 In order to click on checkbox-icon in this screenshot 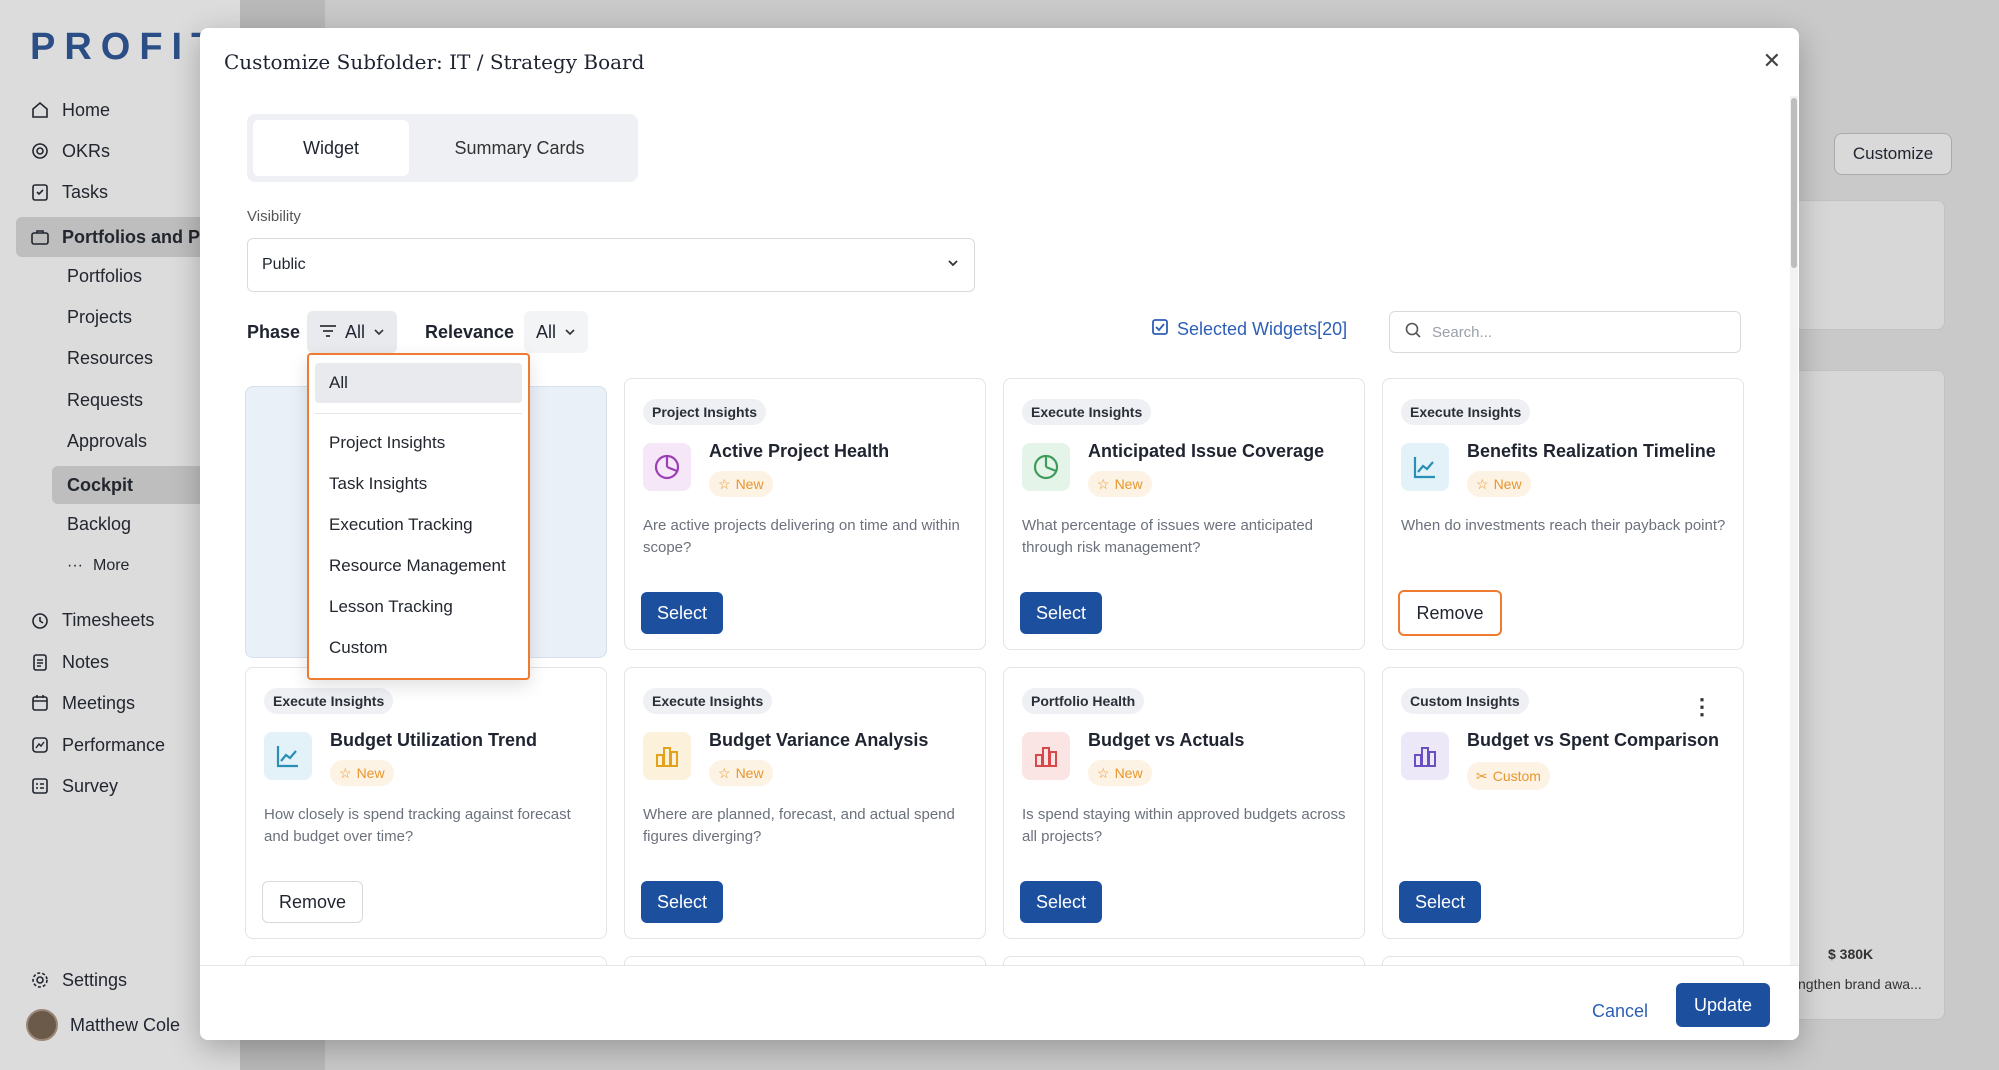, I will do `click(1160, 329)`.